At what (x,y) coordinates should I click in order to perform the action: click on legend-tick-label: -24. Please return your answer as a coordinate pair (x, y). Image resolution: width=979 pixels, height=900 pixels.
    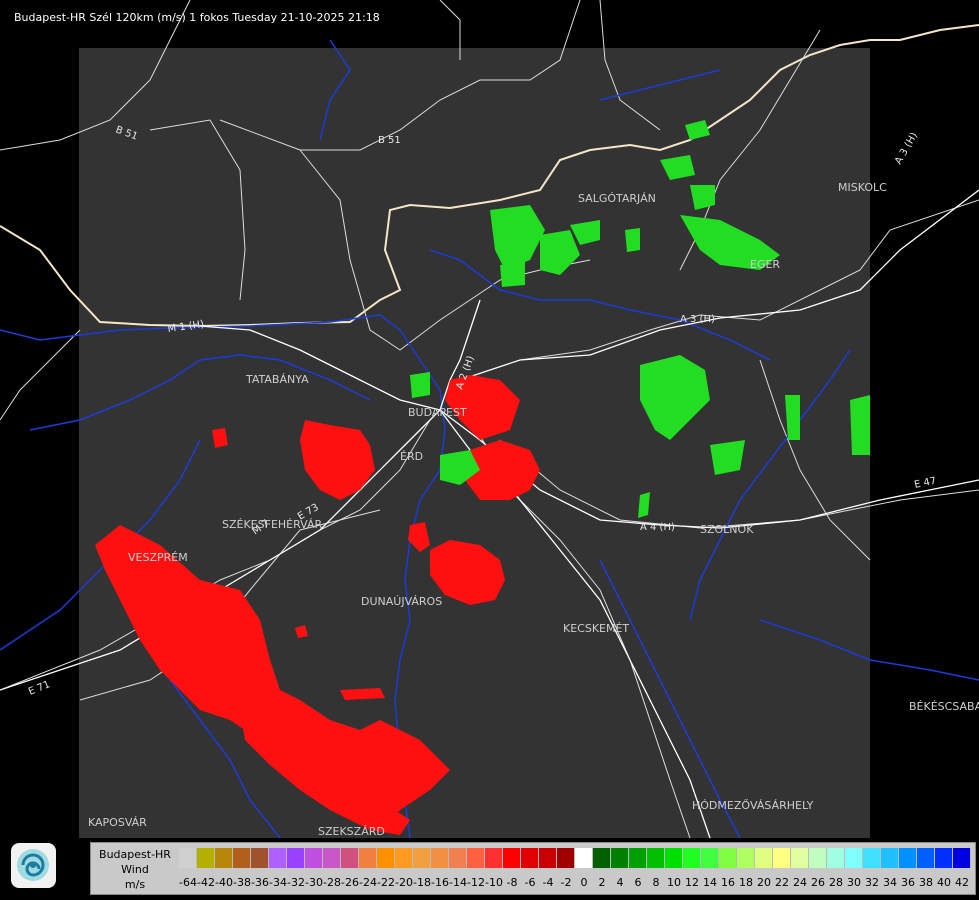
    Looking at the image, I should click on (368, 882).